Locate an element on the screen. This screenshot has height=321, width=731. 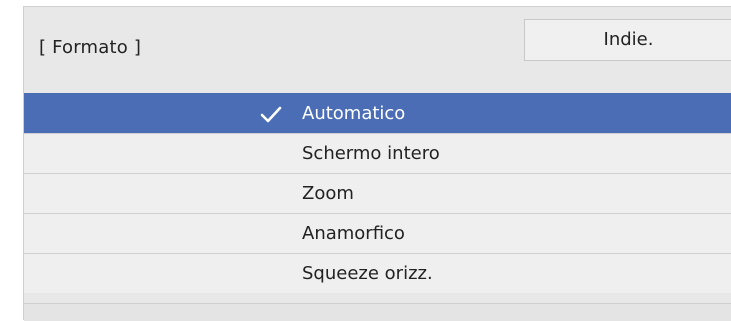
option-zoom: Zoom is located at coordinates (377, 193).